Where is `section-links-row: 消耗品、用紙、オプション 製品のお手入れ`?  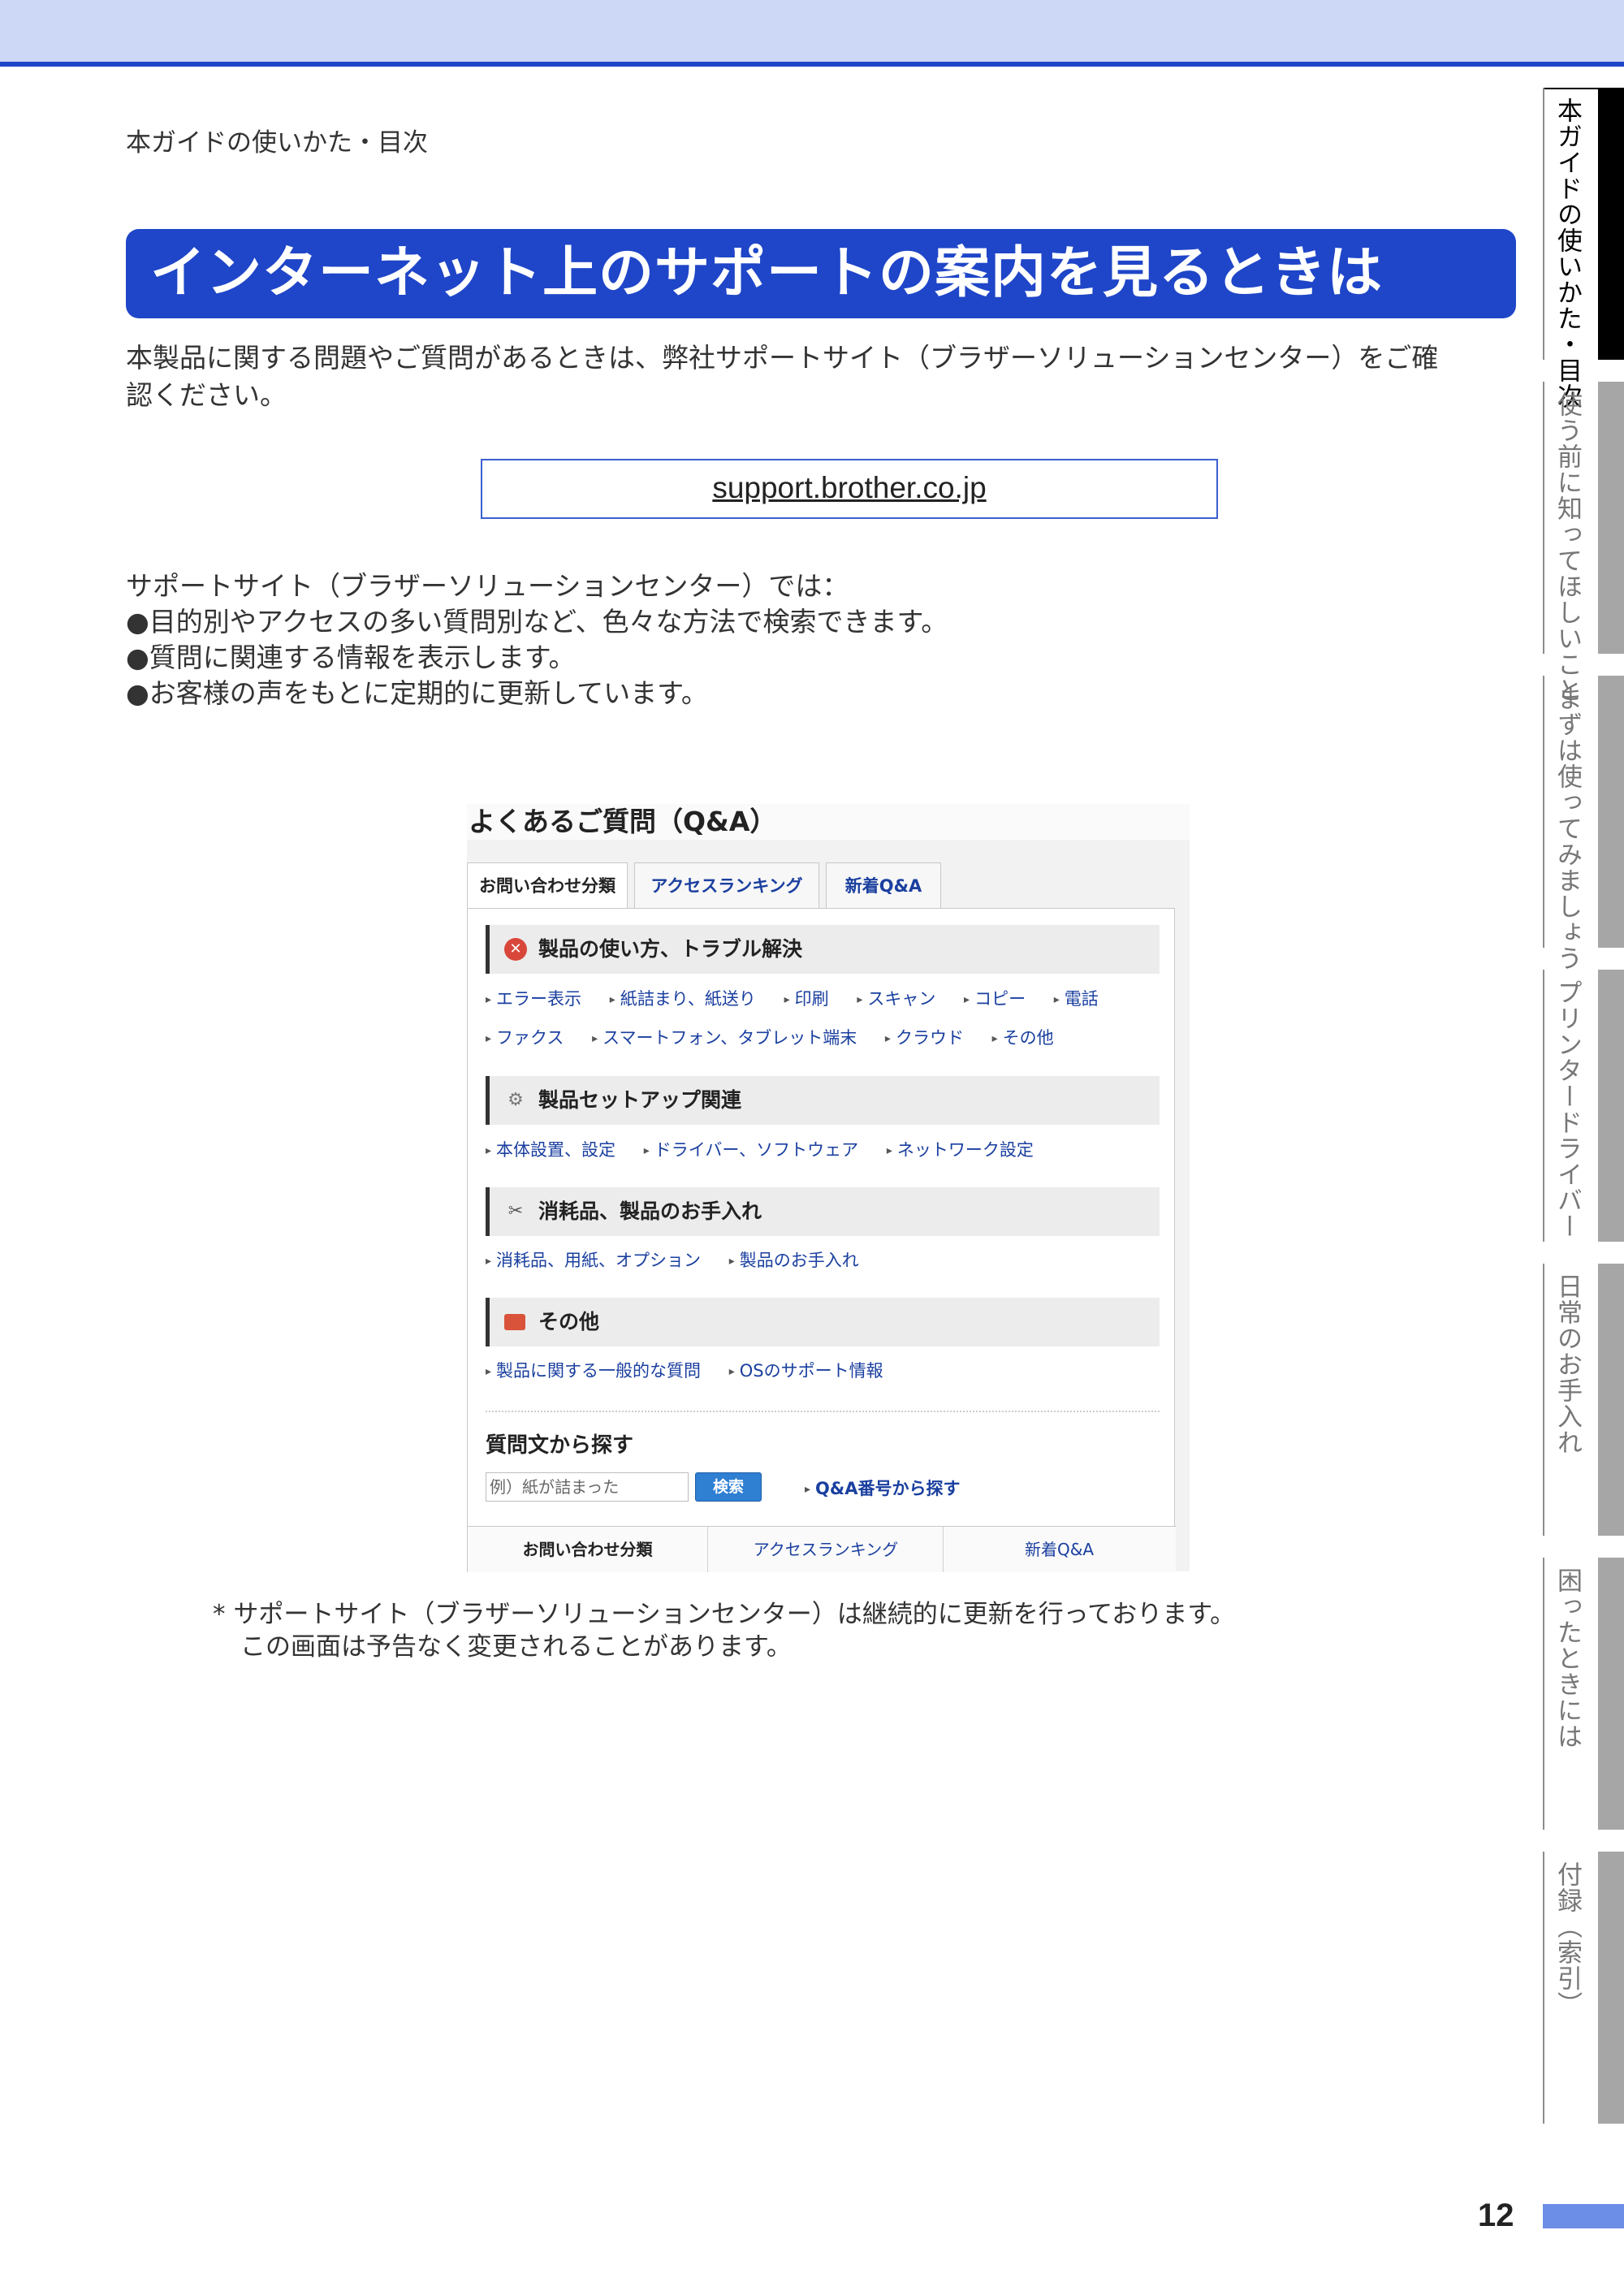 section-links-row: 消耗品、用紙、オプション 製品のお手入れ is located at coordinates (684, 1260).